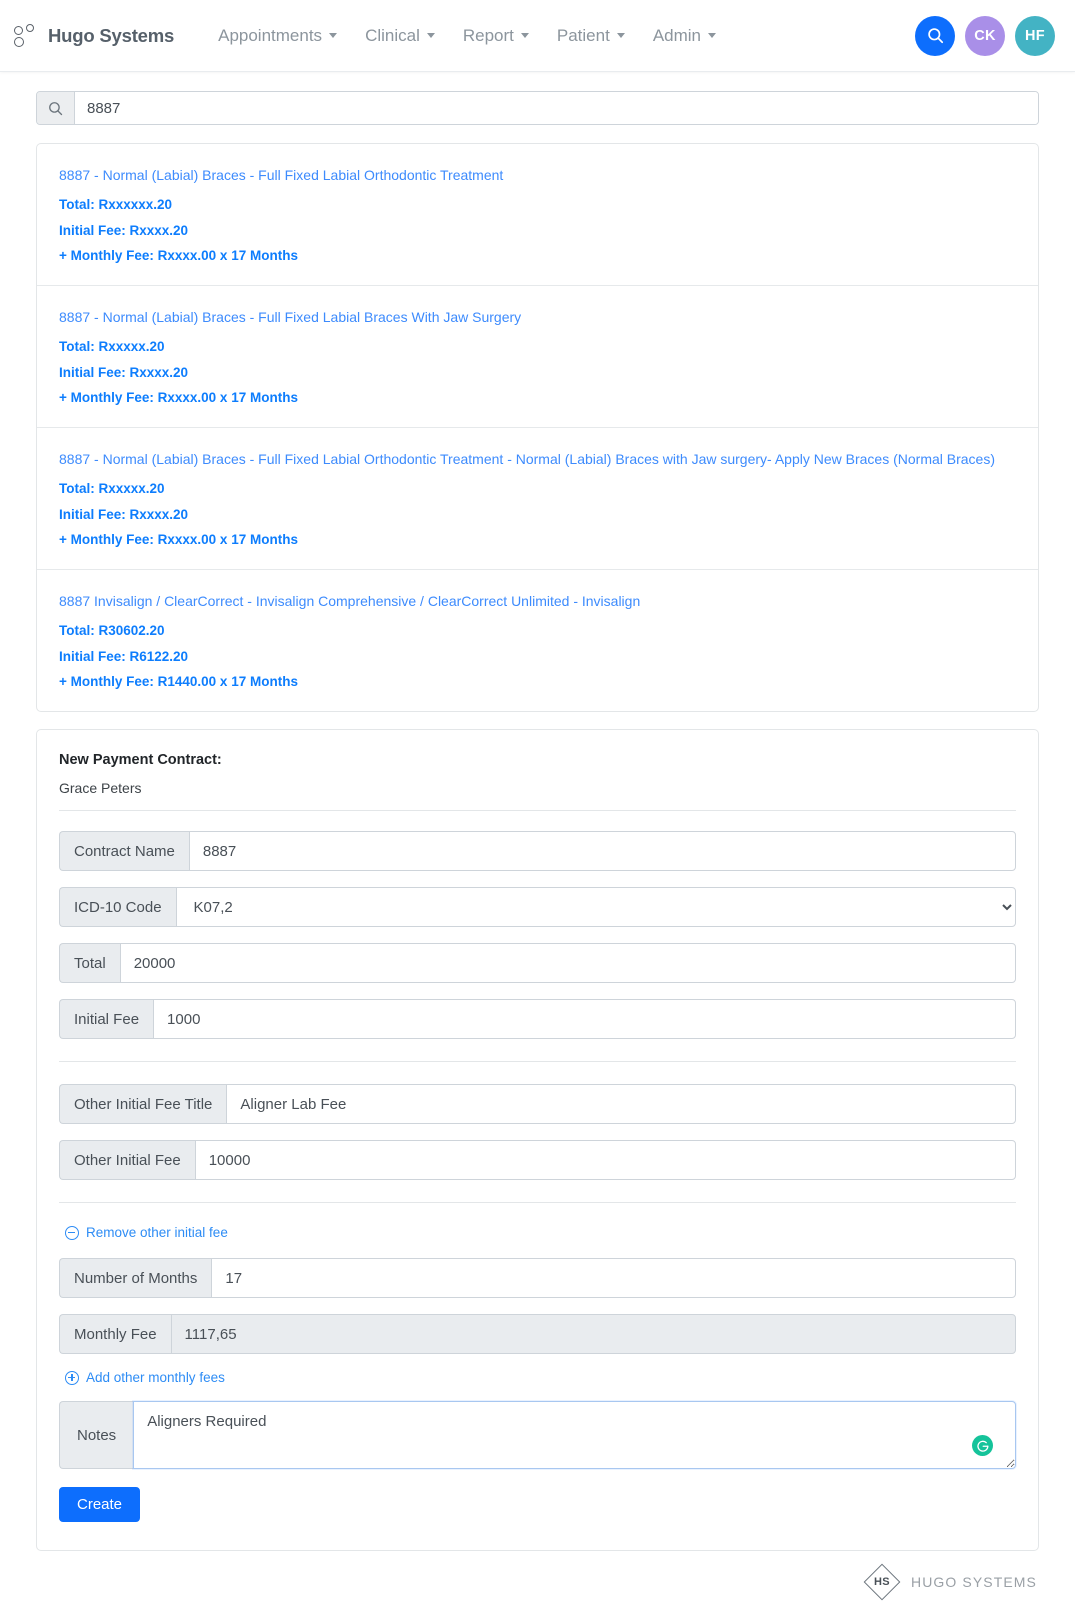 Image resolution: width=1075 pixels, height=1616 pixels. I want to click on input-total, so click(567, 963).